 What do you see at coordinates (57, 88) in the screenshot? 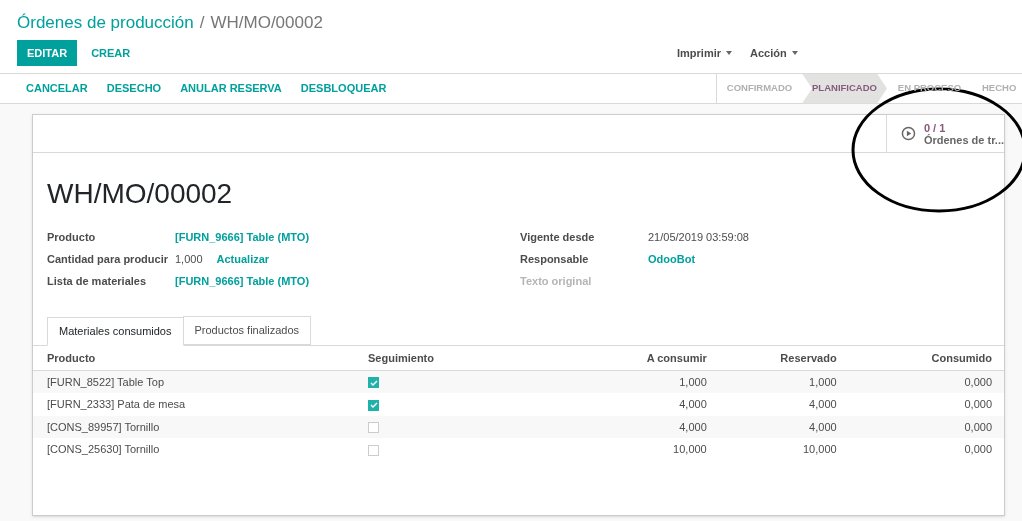
I see `action-button: CANCELAR` at bounding box center [57, 88].